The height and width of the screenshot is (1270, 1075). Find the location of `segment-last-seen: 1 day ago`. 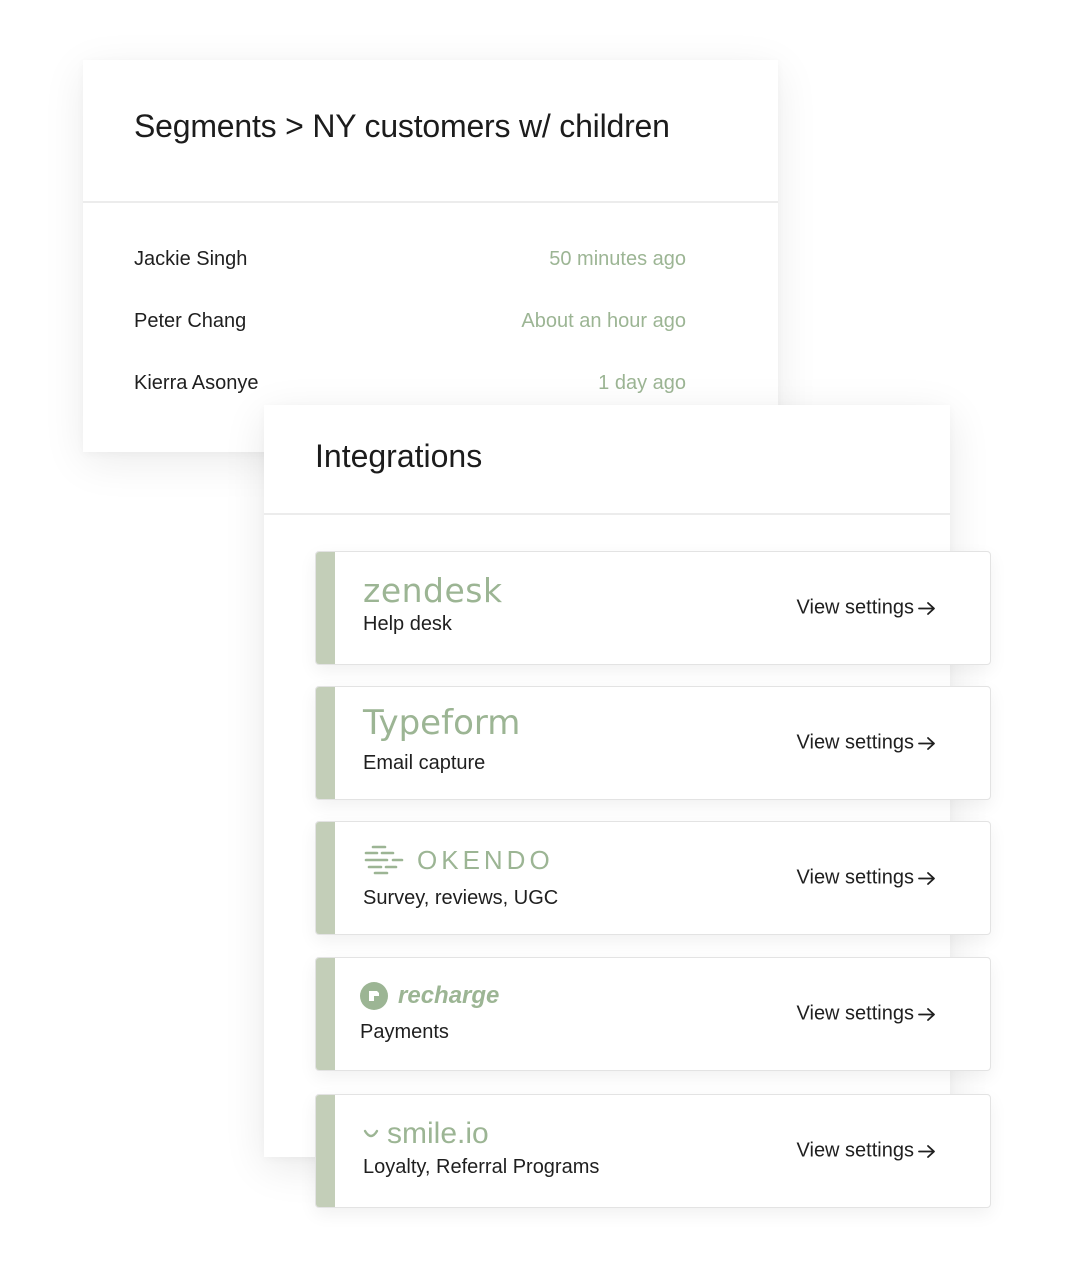

segment-last-seen: 1 day ago is located at coordinates (642, 382).